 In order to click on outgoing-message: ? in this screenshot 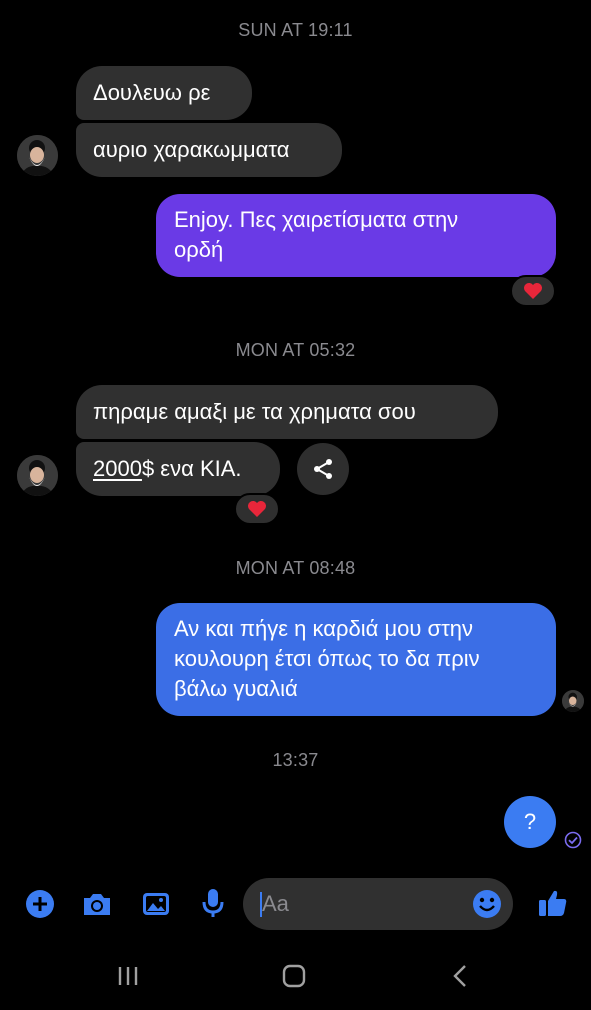, I will do `click(530, 822)`.